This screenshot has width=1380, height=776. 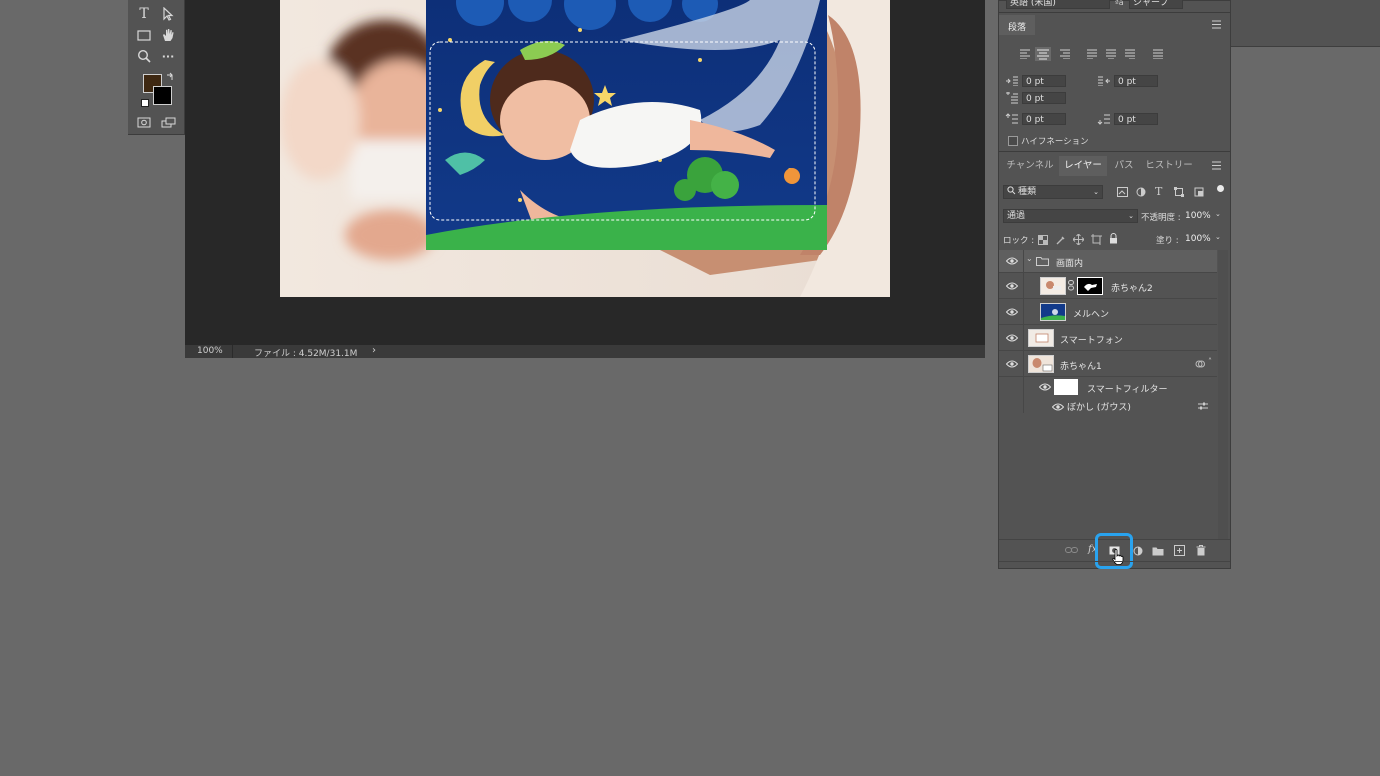 I want to click on filter-adjustment-icon, so click(x=1141, y=193).